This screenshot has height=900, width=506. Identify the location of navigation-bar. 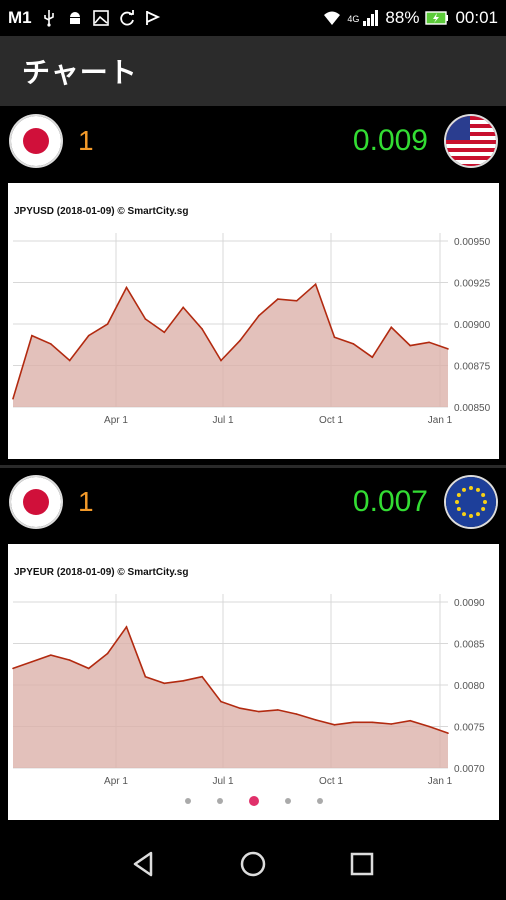
(253, 864).